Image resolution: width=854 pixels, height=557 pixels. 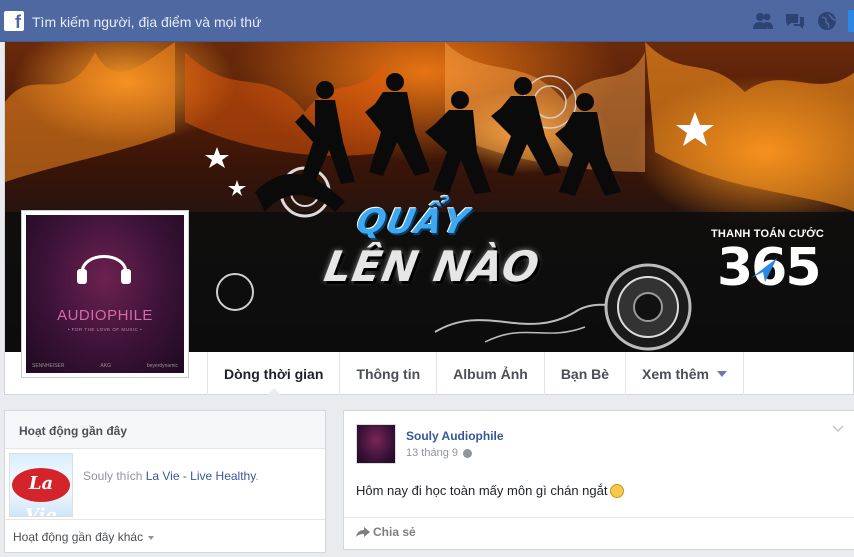 What do you see at coordinates (286, 22) in the screenshot?
I see `search-input` at bounding box center [286, 22].